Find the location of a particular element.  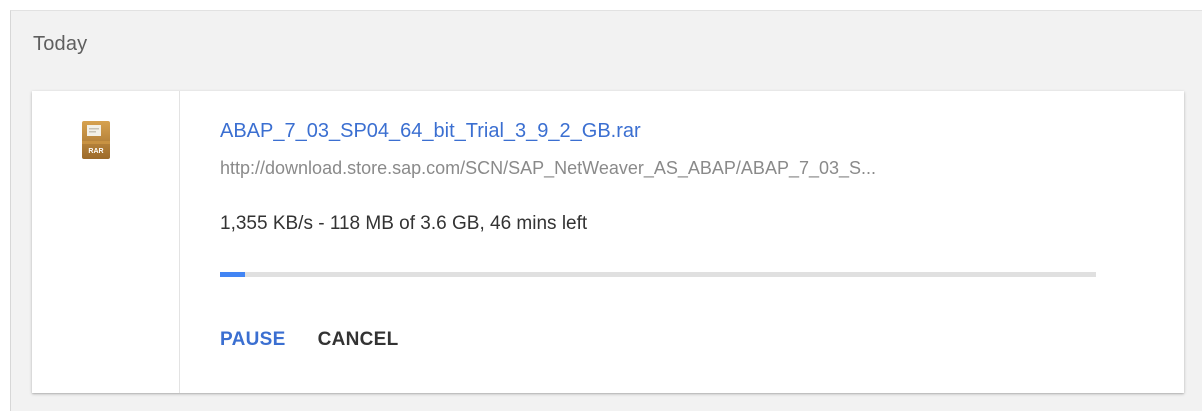

download-progress-bar is located at coordinates (658, 274).